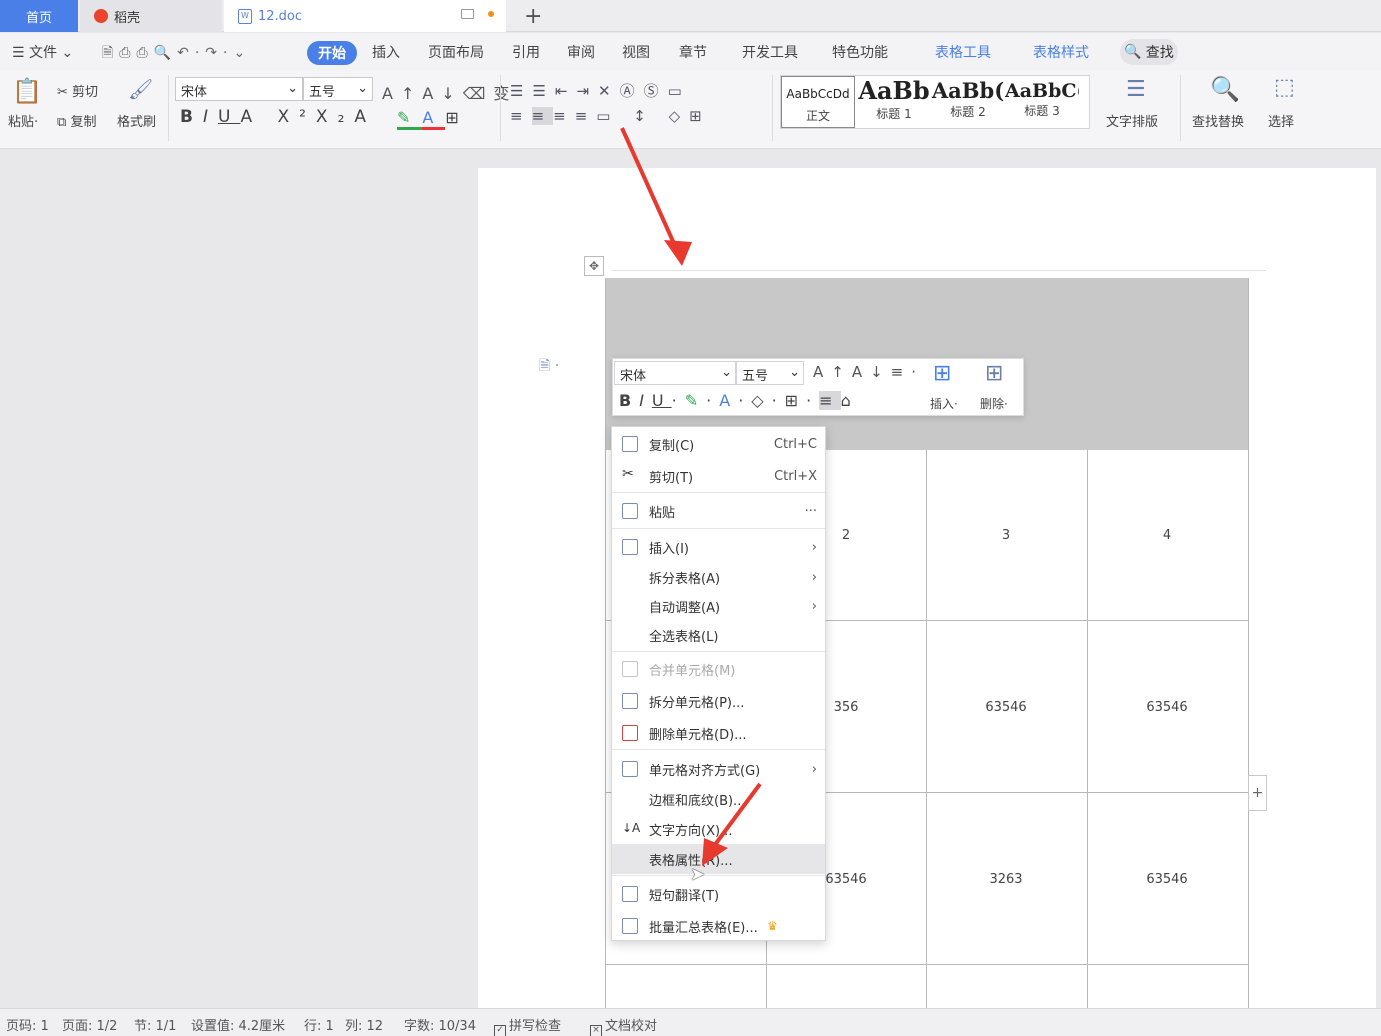  What do you see at coordinates (365, 16) in the screenshot?
I see `tab-document: W 12.doc` at bounding box center [365, 16].